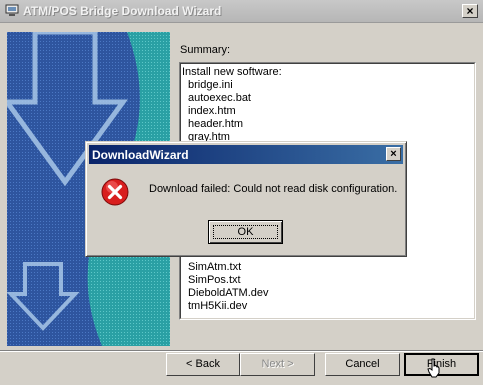 This screenshot has width=483, height=385. I want to click on cancel-button-label: Cancel, so click(362, 364).